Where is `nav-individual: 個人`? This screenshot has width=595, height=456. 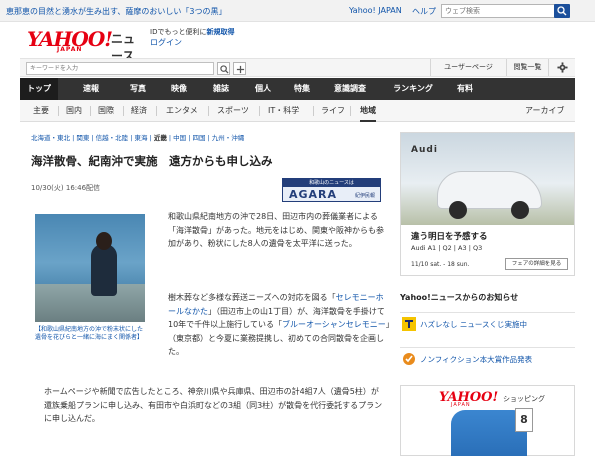 nav-individual: 個人 is located at coordinates (263, 89).